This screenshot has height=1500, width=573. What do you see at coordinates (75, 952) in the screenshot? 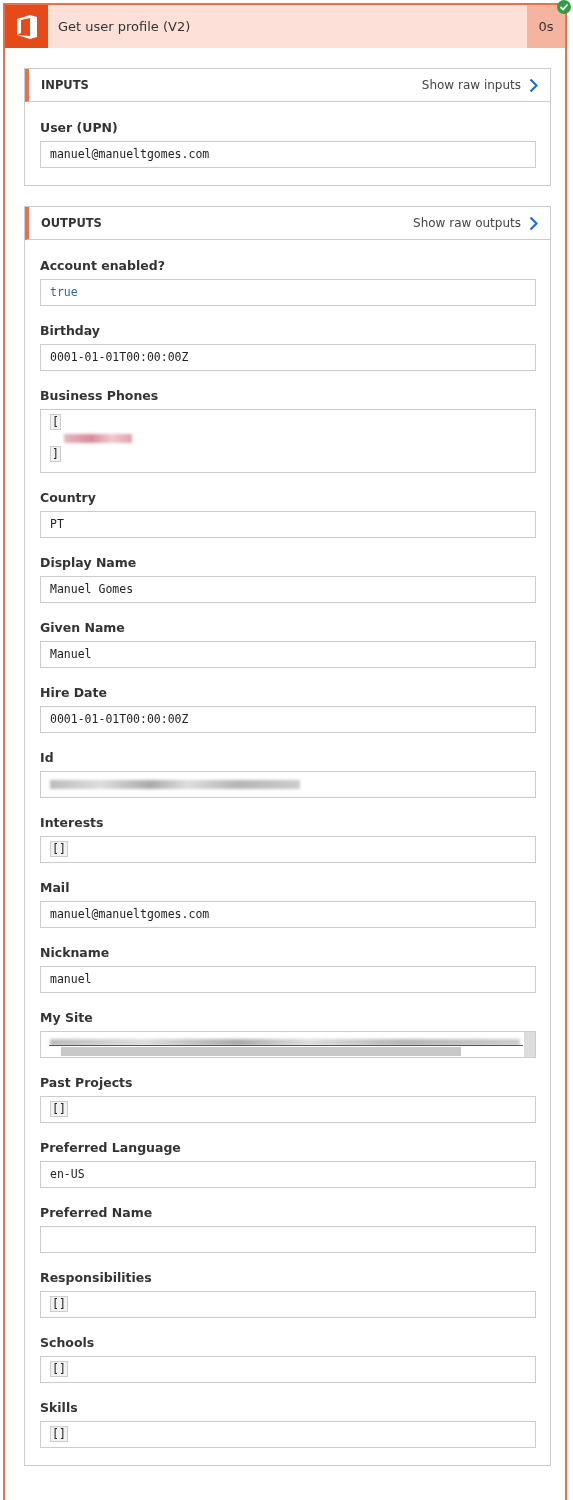
I see `field-label: Nickname` at bounding box center [75, 952].